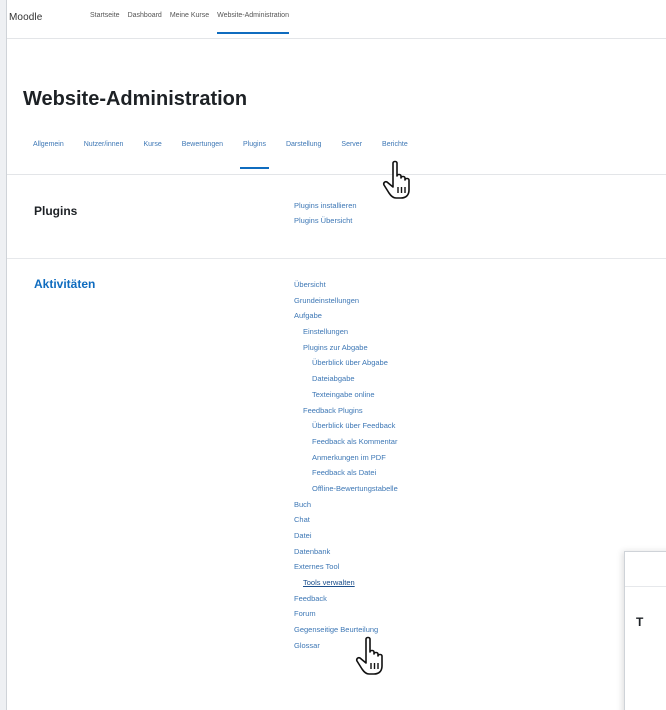  I want to click on activity-link: Externes Tool, so click(346, 567).